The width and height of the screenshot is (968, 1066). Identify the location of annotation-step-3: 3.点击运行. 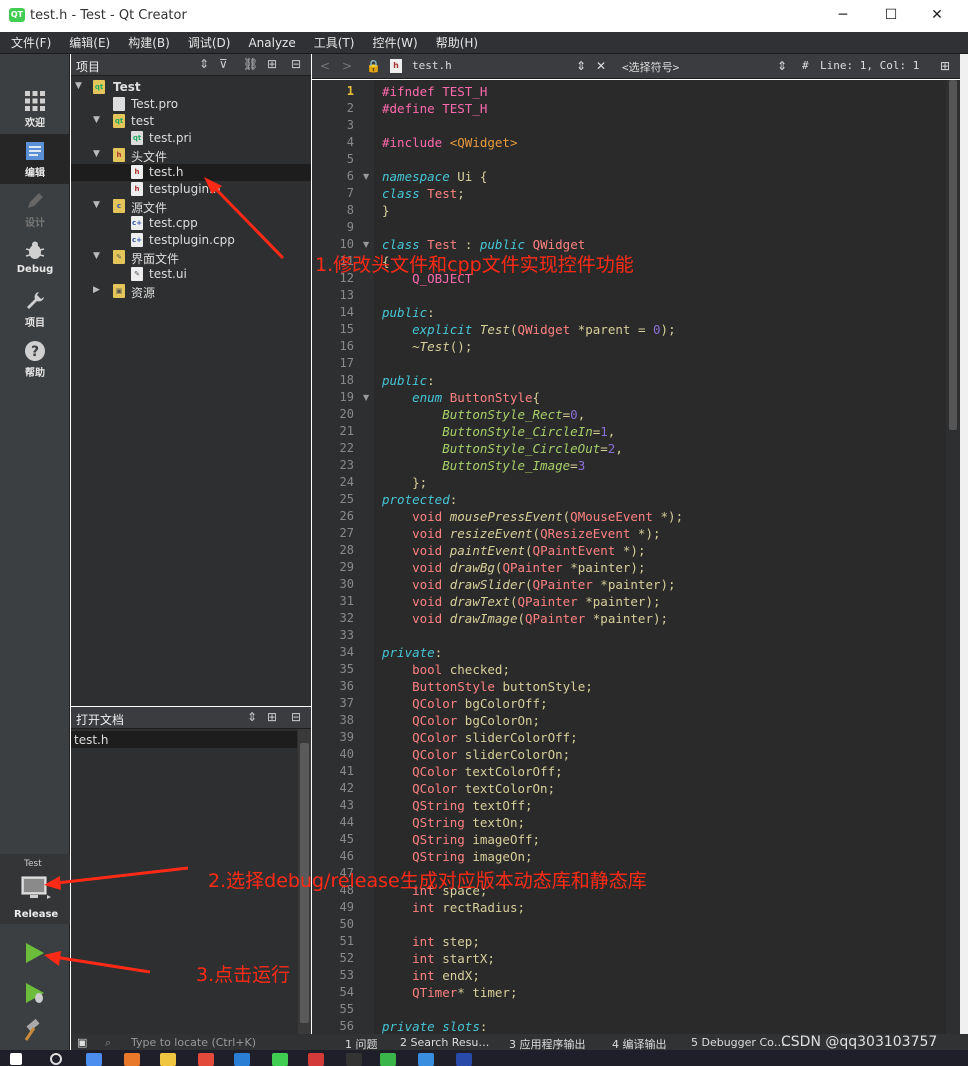
(243, 975).